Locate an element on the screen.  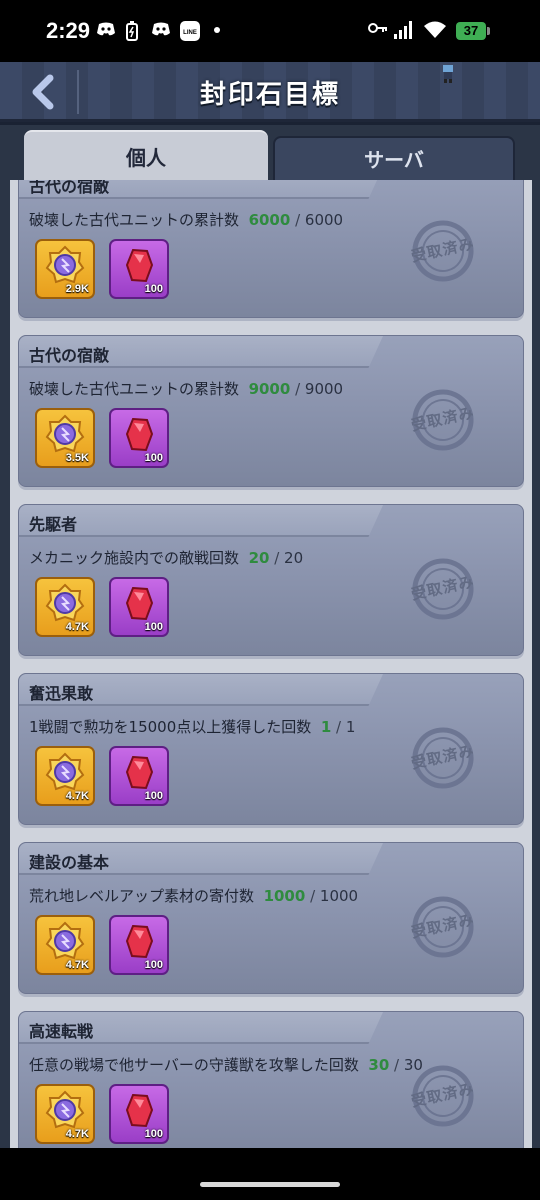
reward-seal-stone: 2.9K is located at coordinates (65, 269).